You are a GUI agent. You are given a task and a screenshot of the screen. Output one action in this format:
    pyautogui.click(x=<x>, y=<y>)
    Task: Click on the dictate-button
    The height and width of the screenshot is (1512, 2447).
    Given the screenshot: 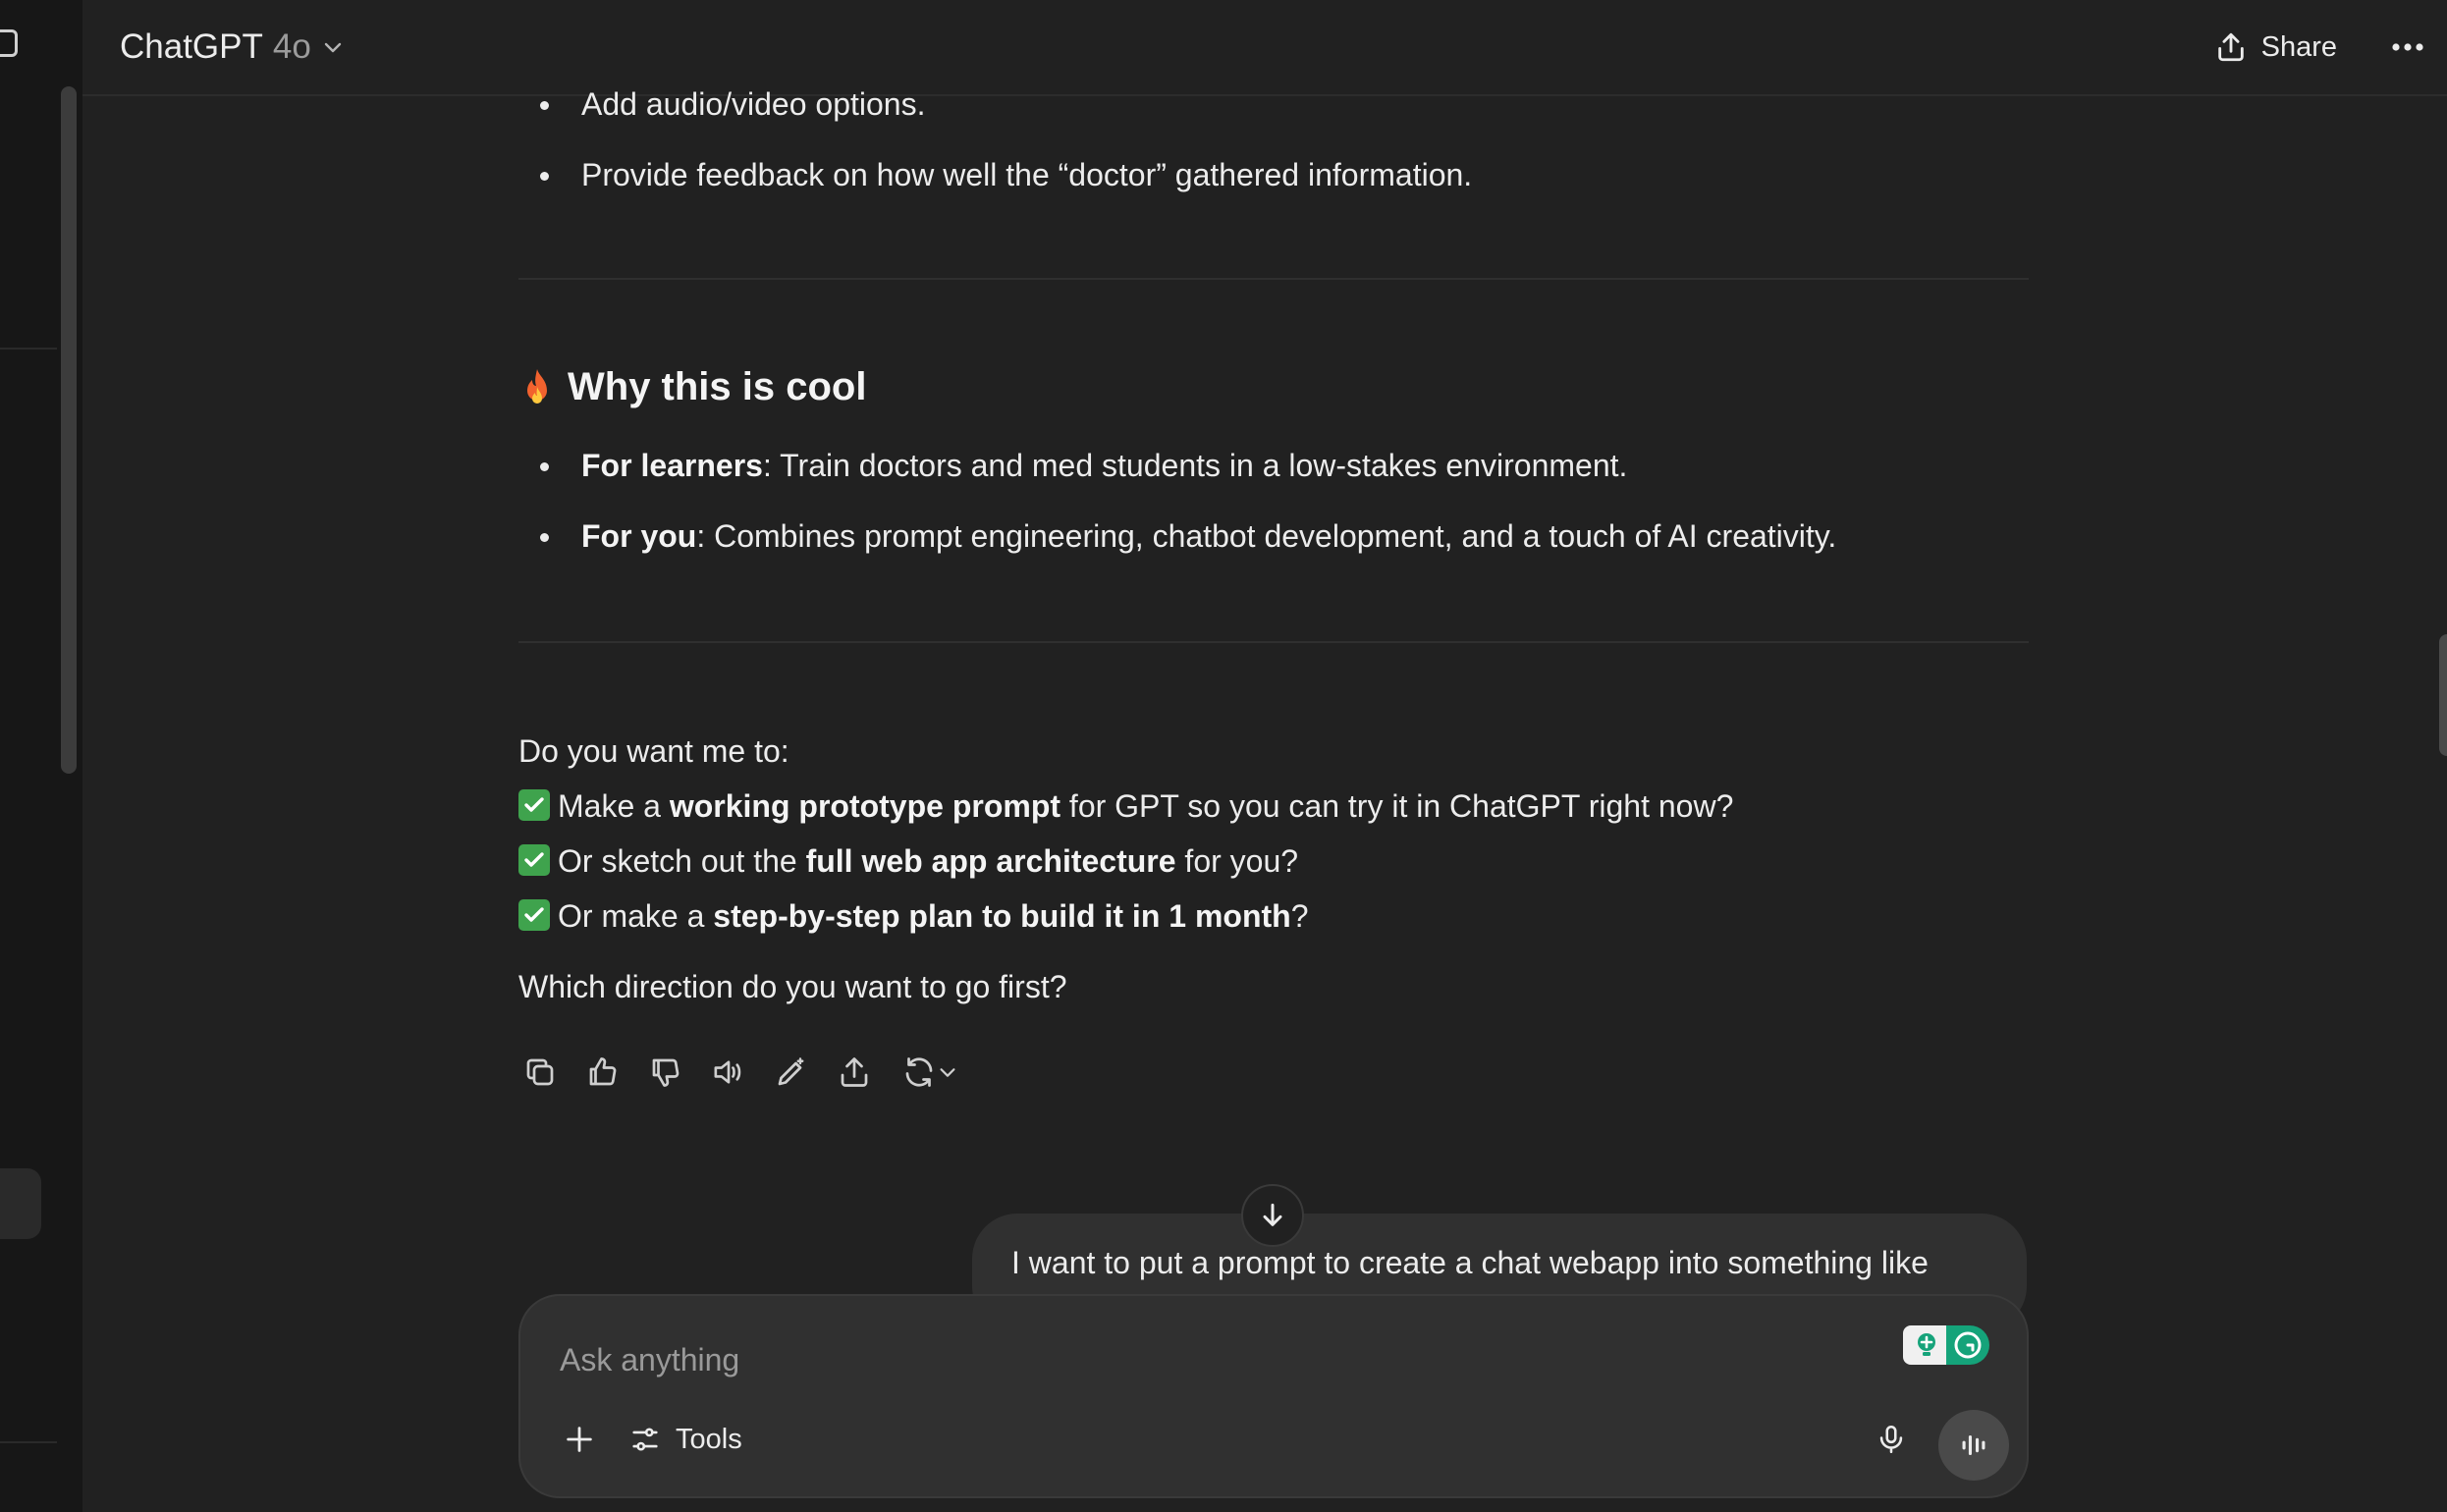 What is the action you would take?
    pyautogui.click(x=1891, y=1440)
    